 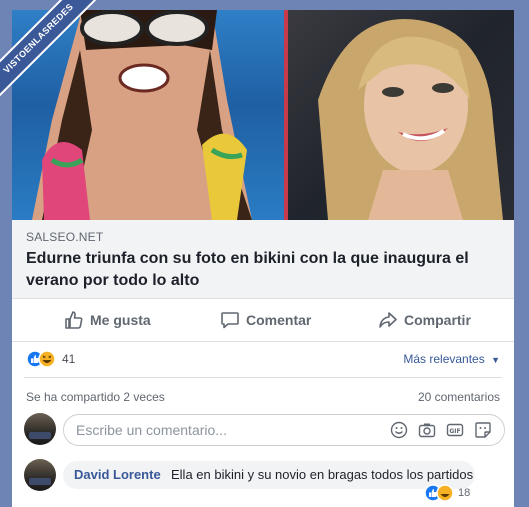 What do you see at coordinates (464, 493) in the screenshot?
I see `comment-reaction-count: 18` at bounding box center [464, 493].